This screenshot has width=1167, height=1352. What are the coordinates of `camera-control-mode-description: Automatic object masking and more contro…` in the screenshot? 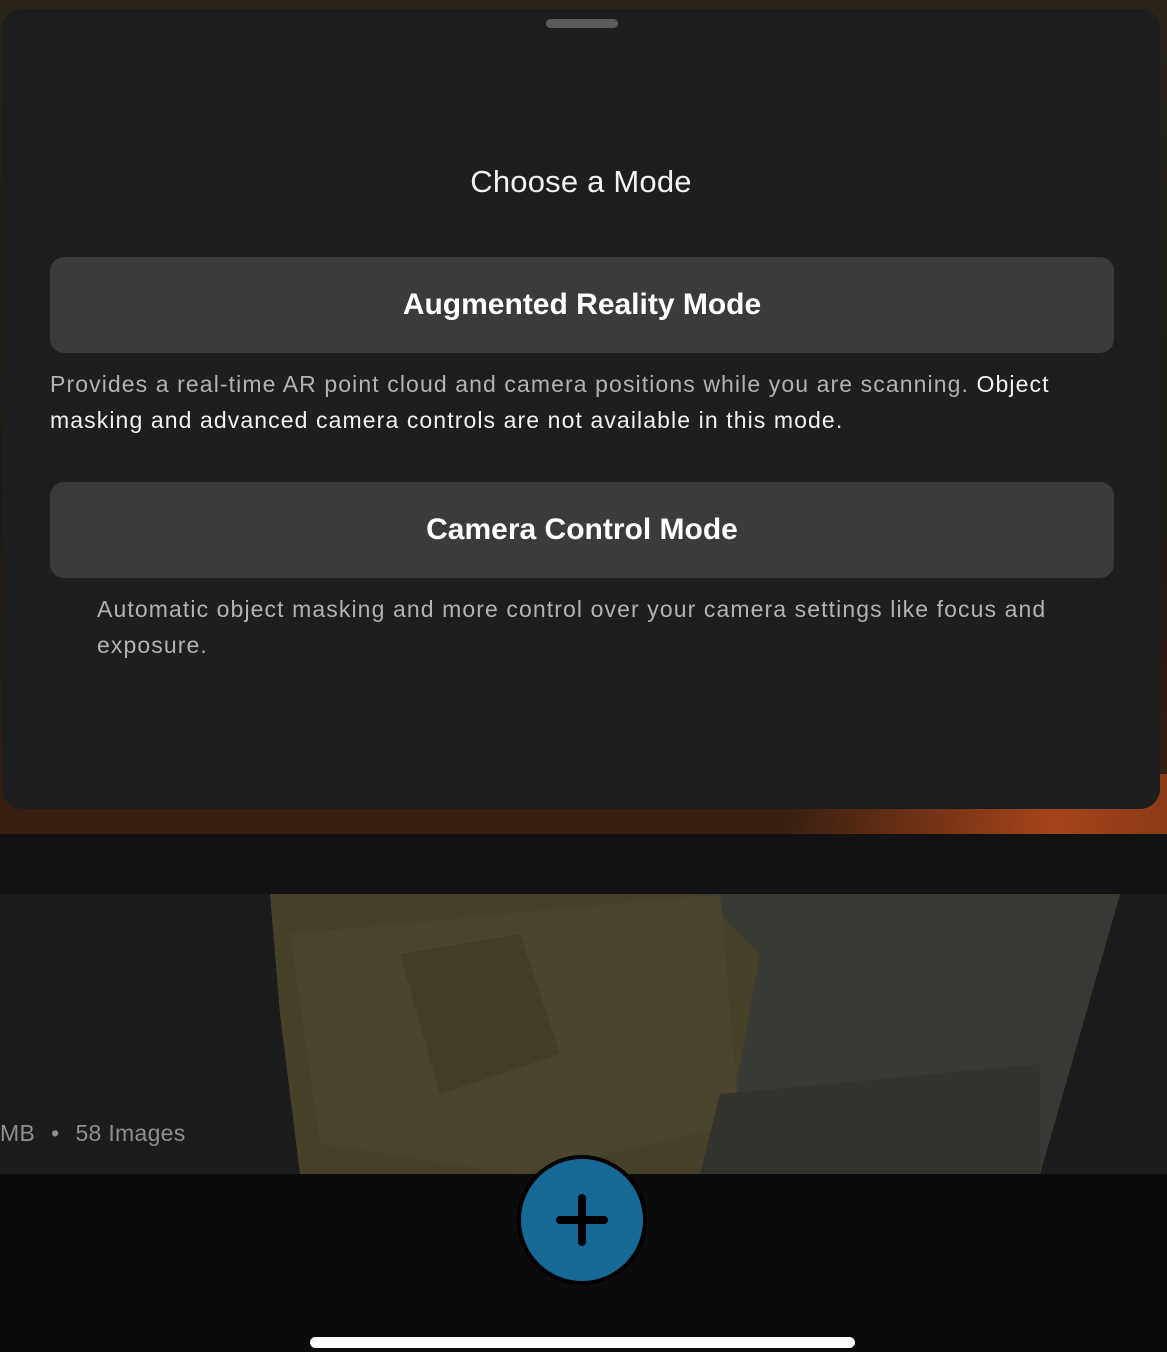 It's located at (572, 627).